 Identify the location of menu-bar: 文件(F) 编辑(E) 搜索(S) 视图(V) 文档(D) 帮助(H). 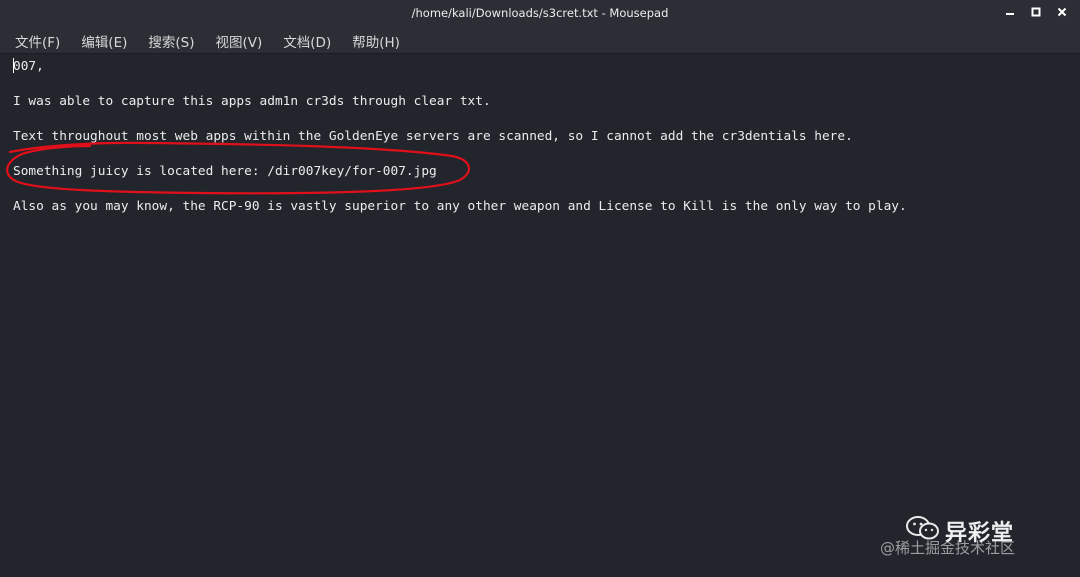
(540, 41).